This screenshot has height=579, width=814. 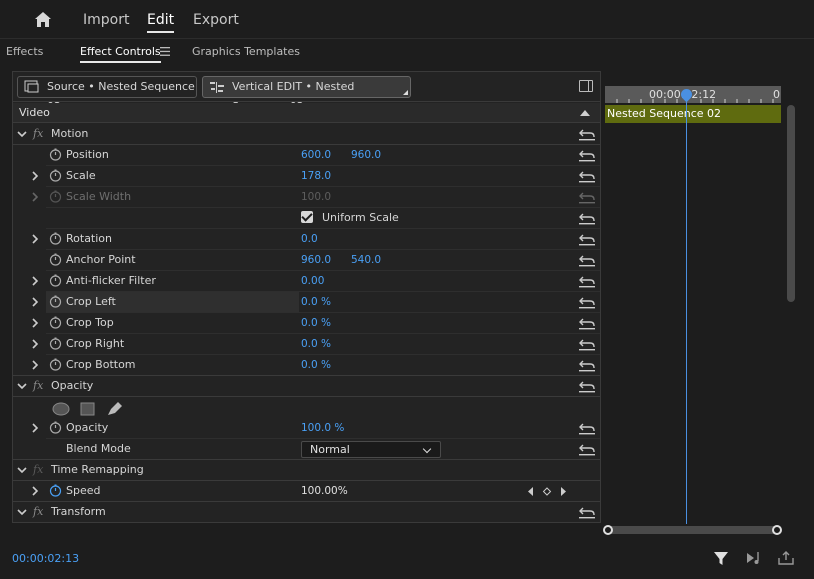 I want to click on param-uniform-scale: Uniform Scale, so click(x=306, y=218).